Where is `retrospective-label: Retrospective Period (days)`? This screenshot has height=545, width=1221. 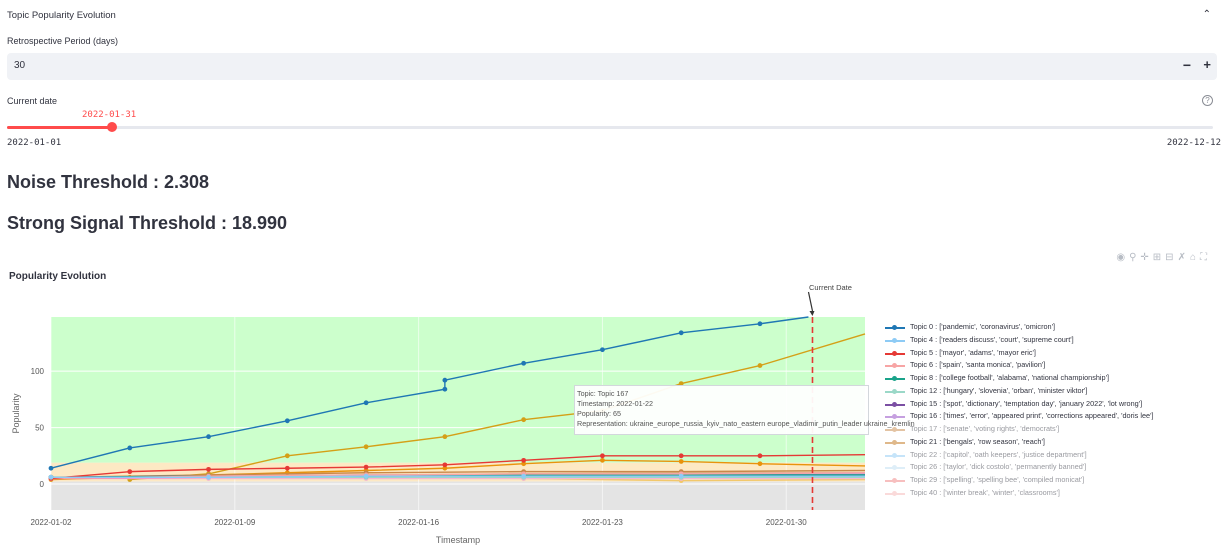
retrospective-label: Retrospective Period (days) is located at coordinates (63, 41).